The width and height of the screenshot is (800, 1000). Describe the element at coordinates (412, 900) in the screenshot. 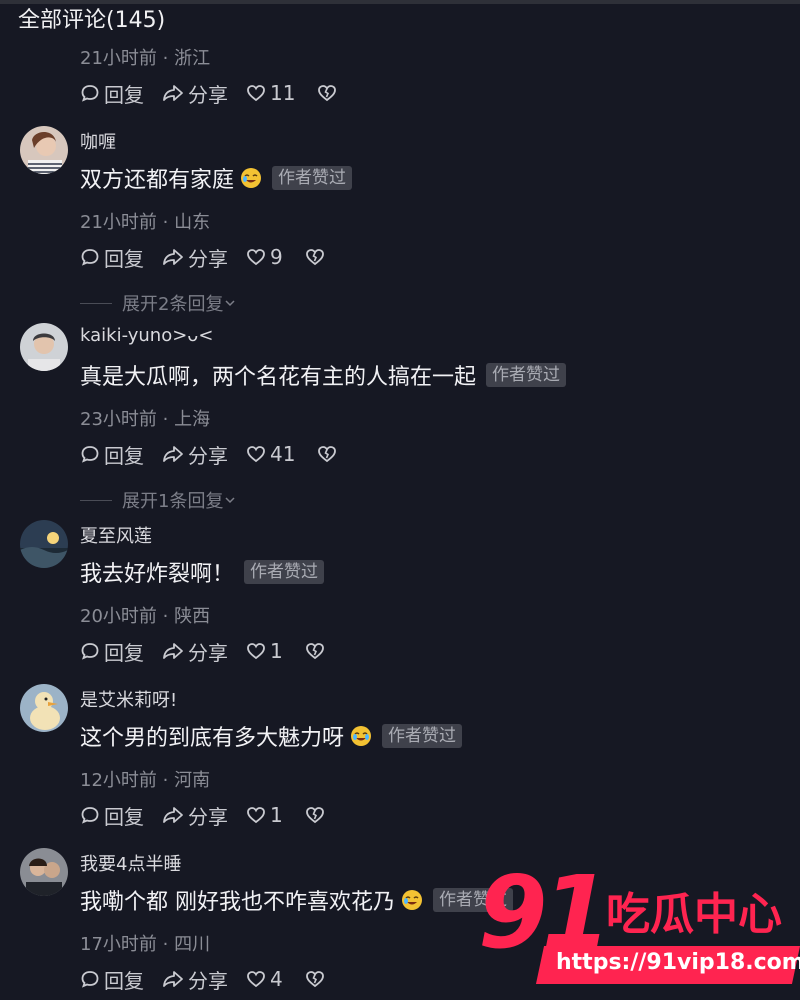

I see `emoji-icon` at that location.